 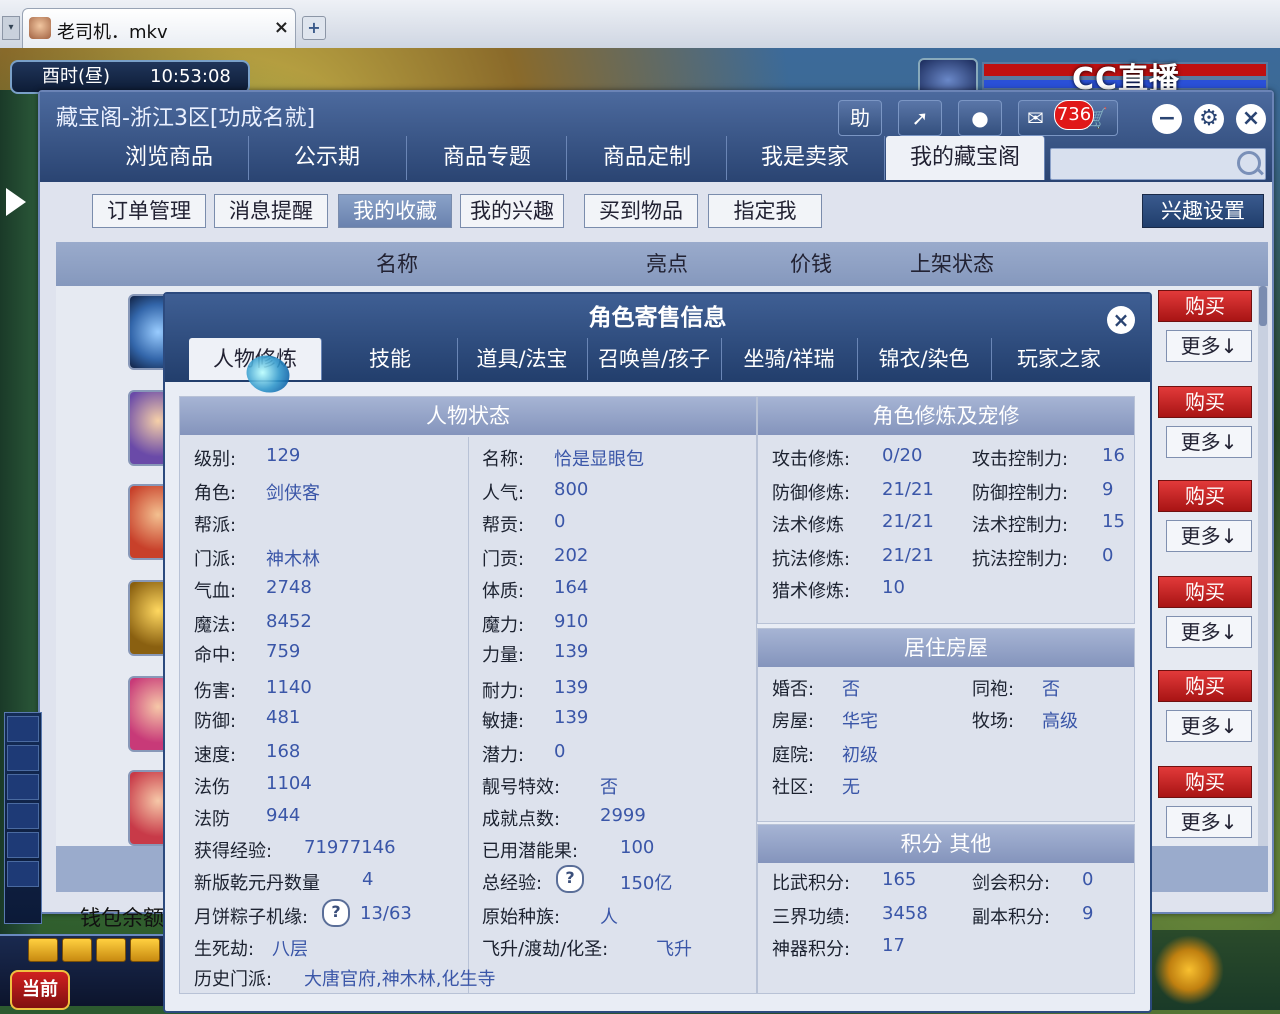 I want to click on arrow-left-icon, so click(x=43, y=950).